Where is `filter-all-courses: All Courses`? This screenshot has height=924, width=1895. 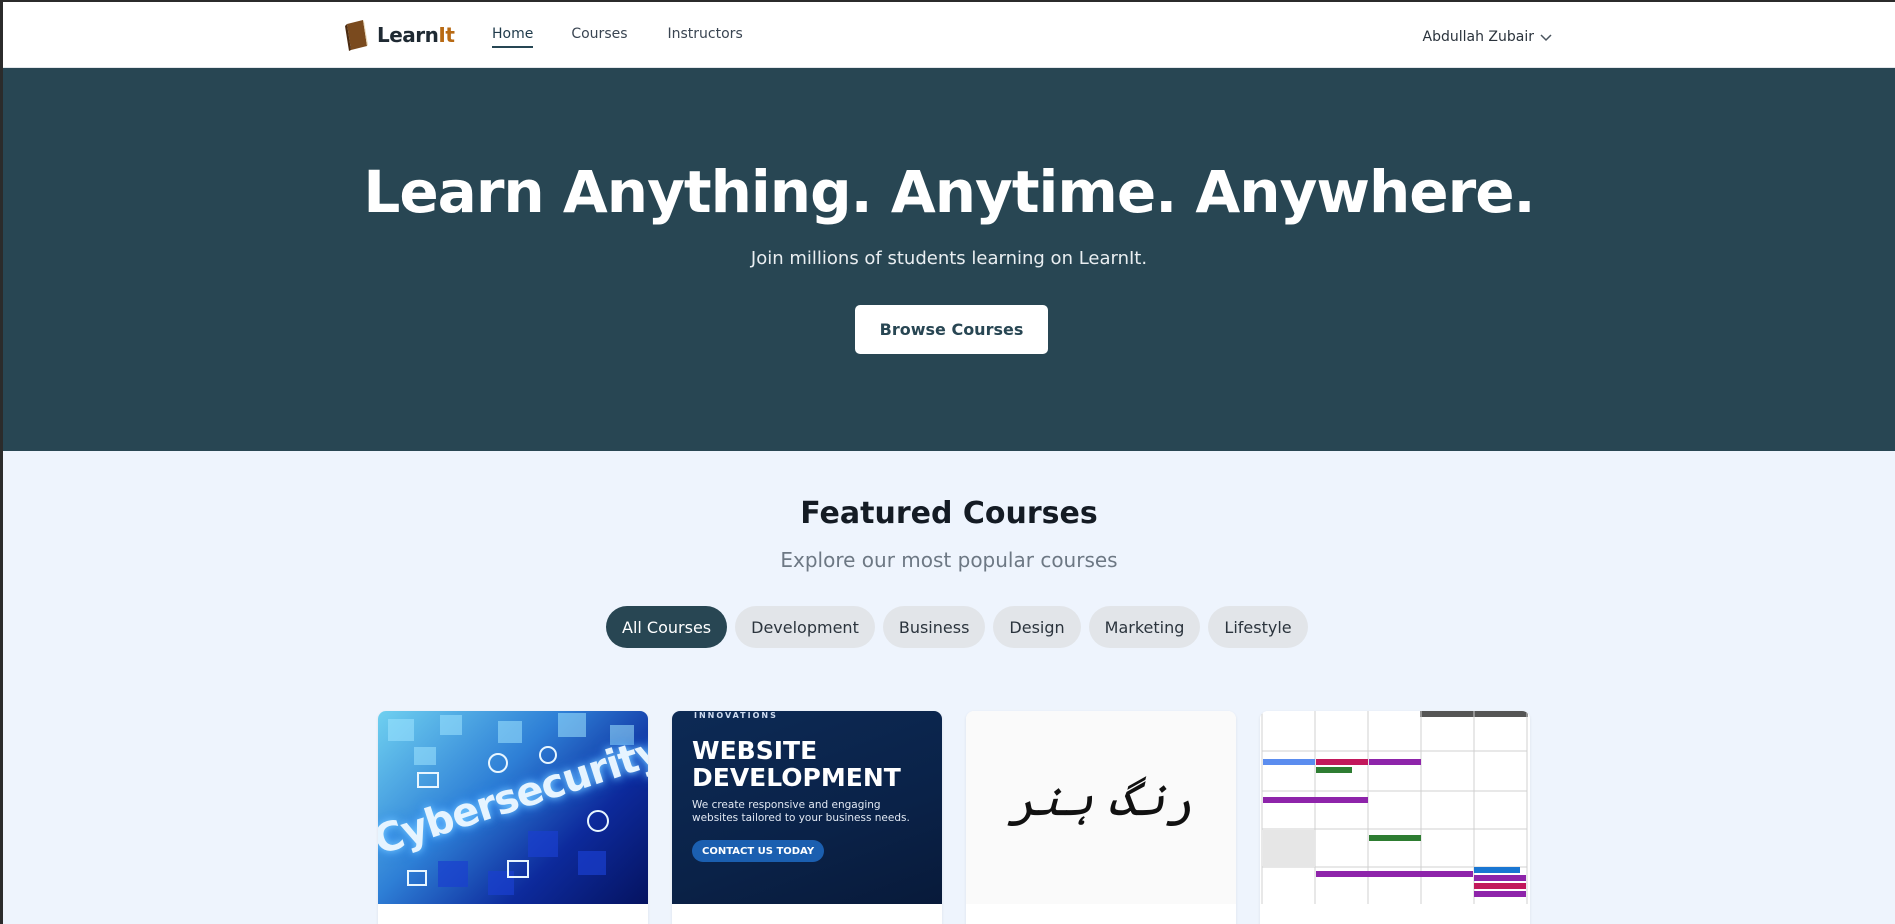
filter-all-courses: All Courses is located at coordinates (667, 627).